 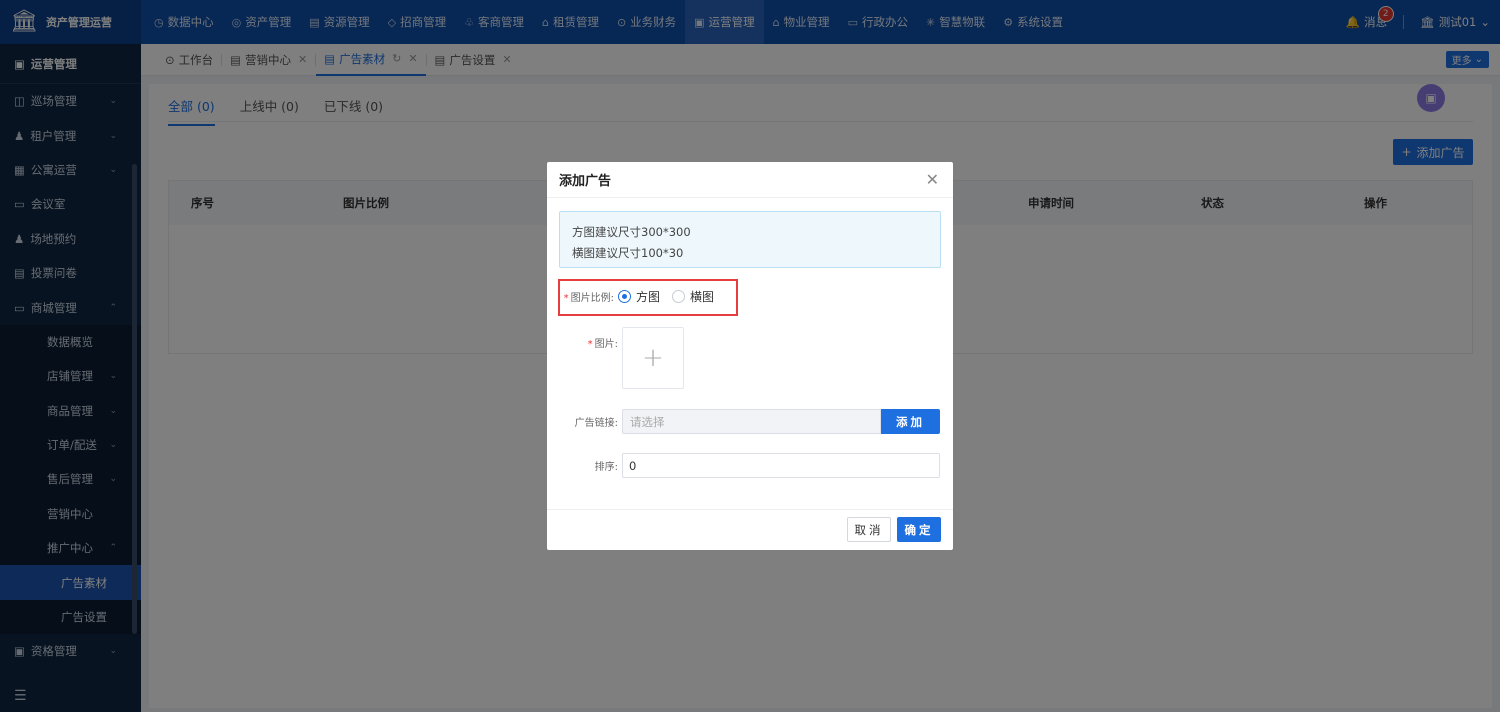 What do you see at coordinates (750, 509) in the screenshot?
I see `dialog-footer-divider` at bounding box center [750, 509].